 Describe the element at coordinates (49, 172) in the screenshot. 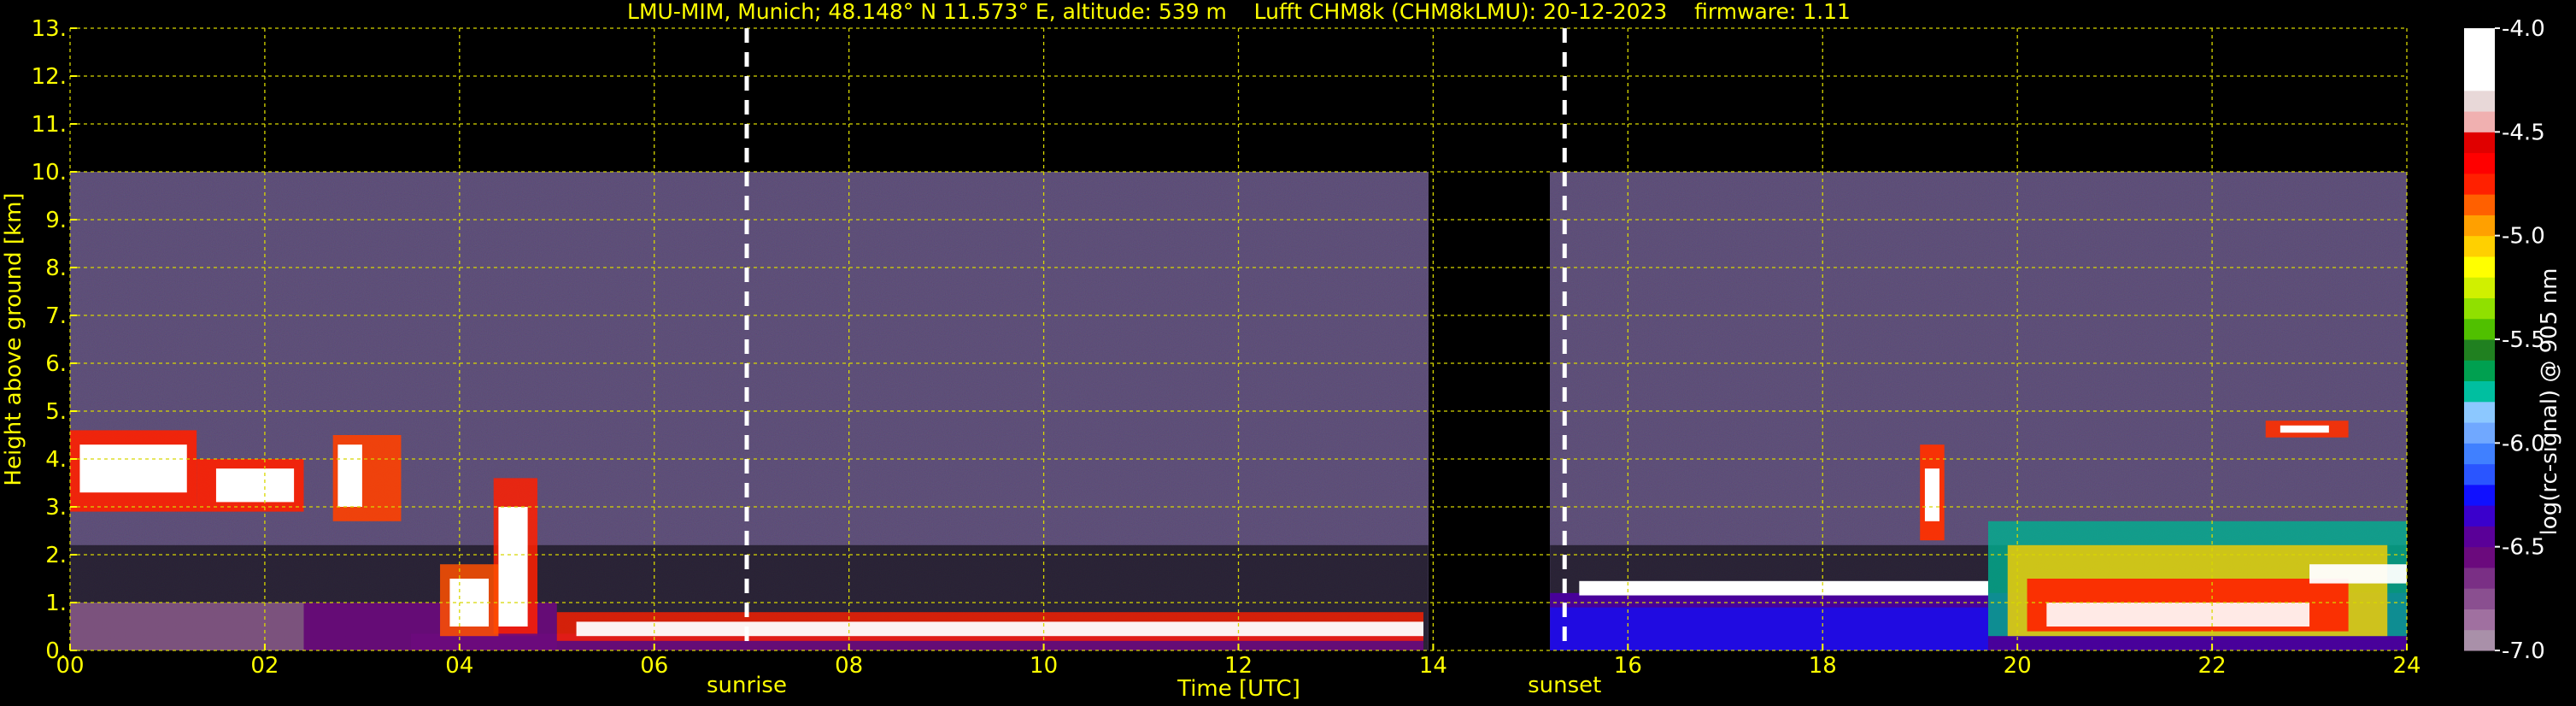

I see `y-tick-label: 10.` at that location.